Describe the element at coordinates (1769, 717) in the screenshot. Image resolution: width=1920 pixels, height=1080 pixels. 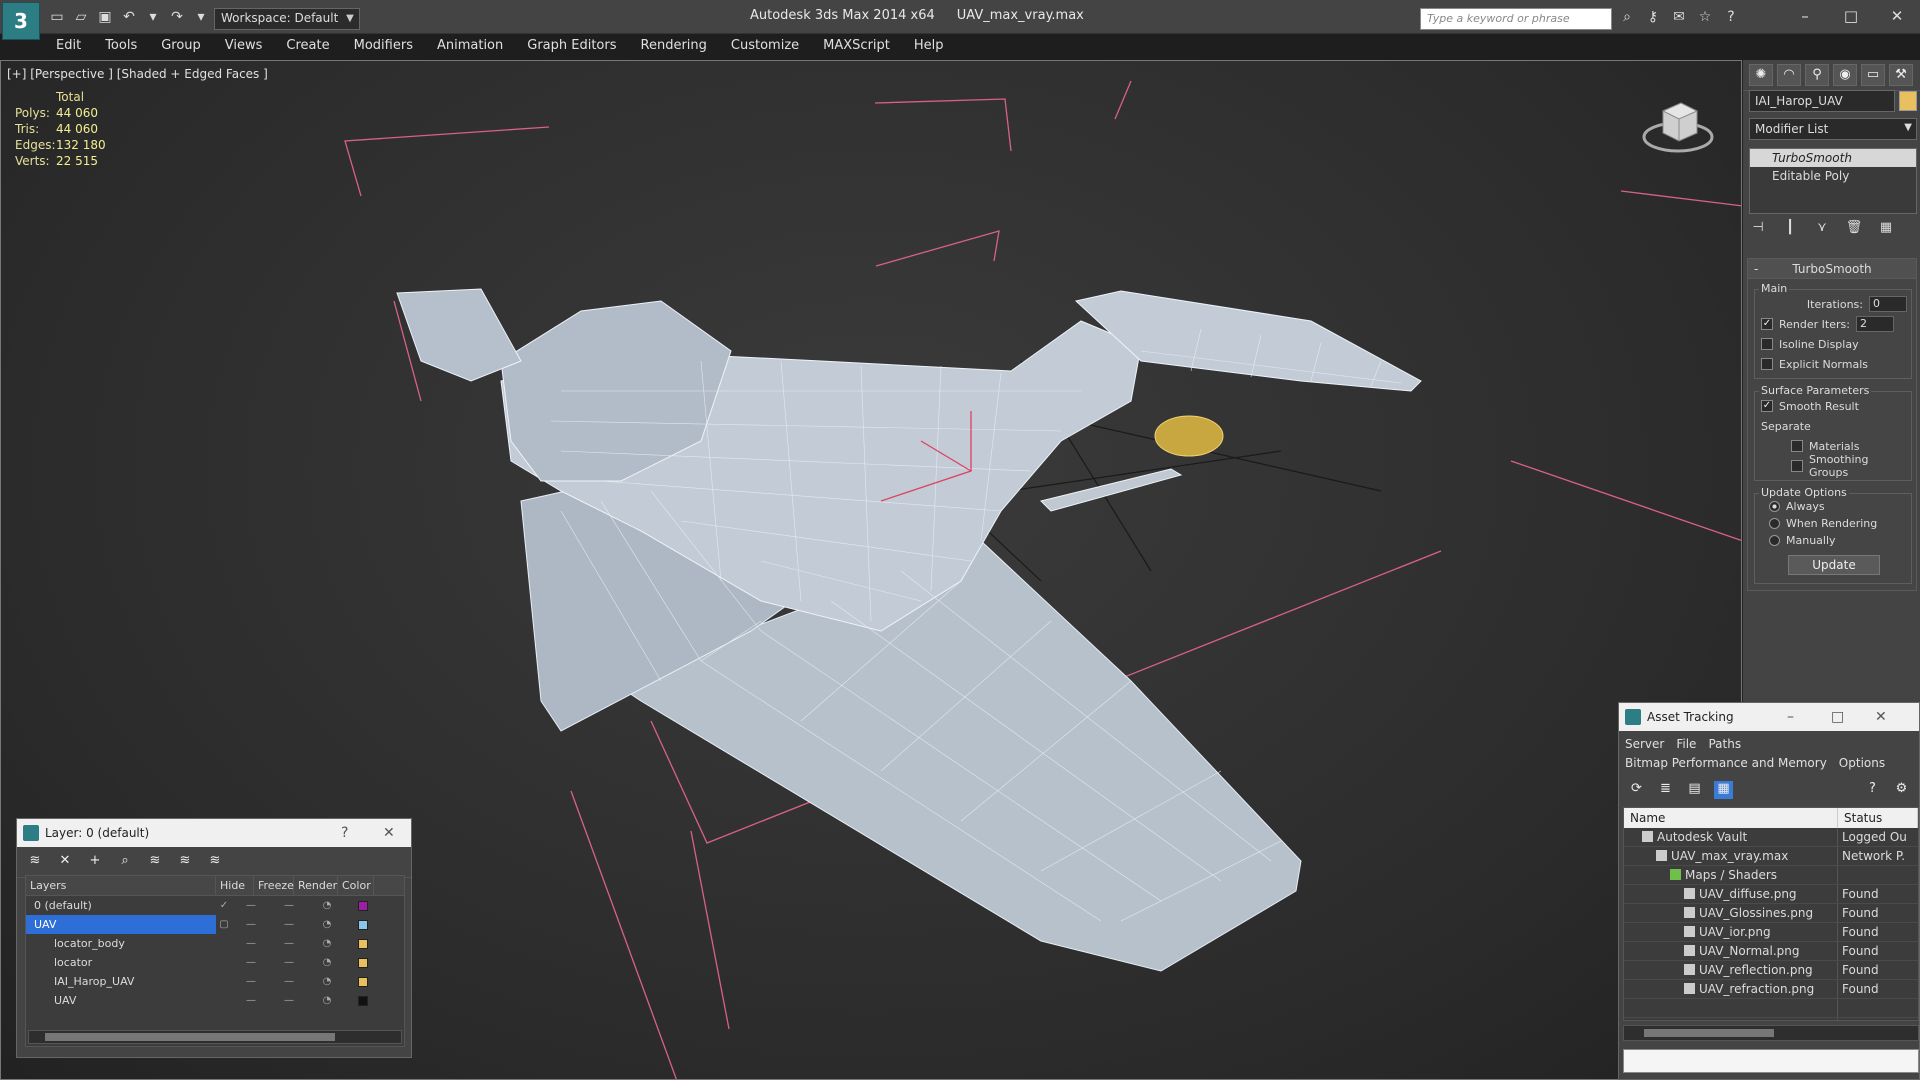
I see `asset-panel-titlebar: Asset Tracking – □ ✕` at that location.